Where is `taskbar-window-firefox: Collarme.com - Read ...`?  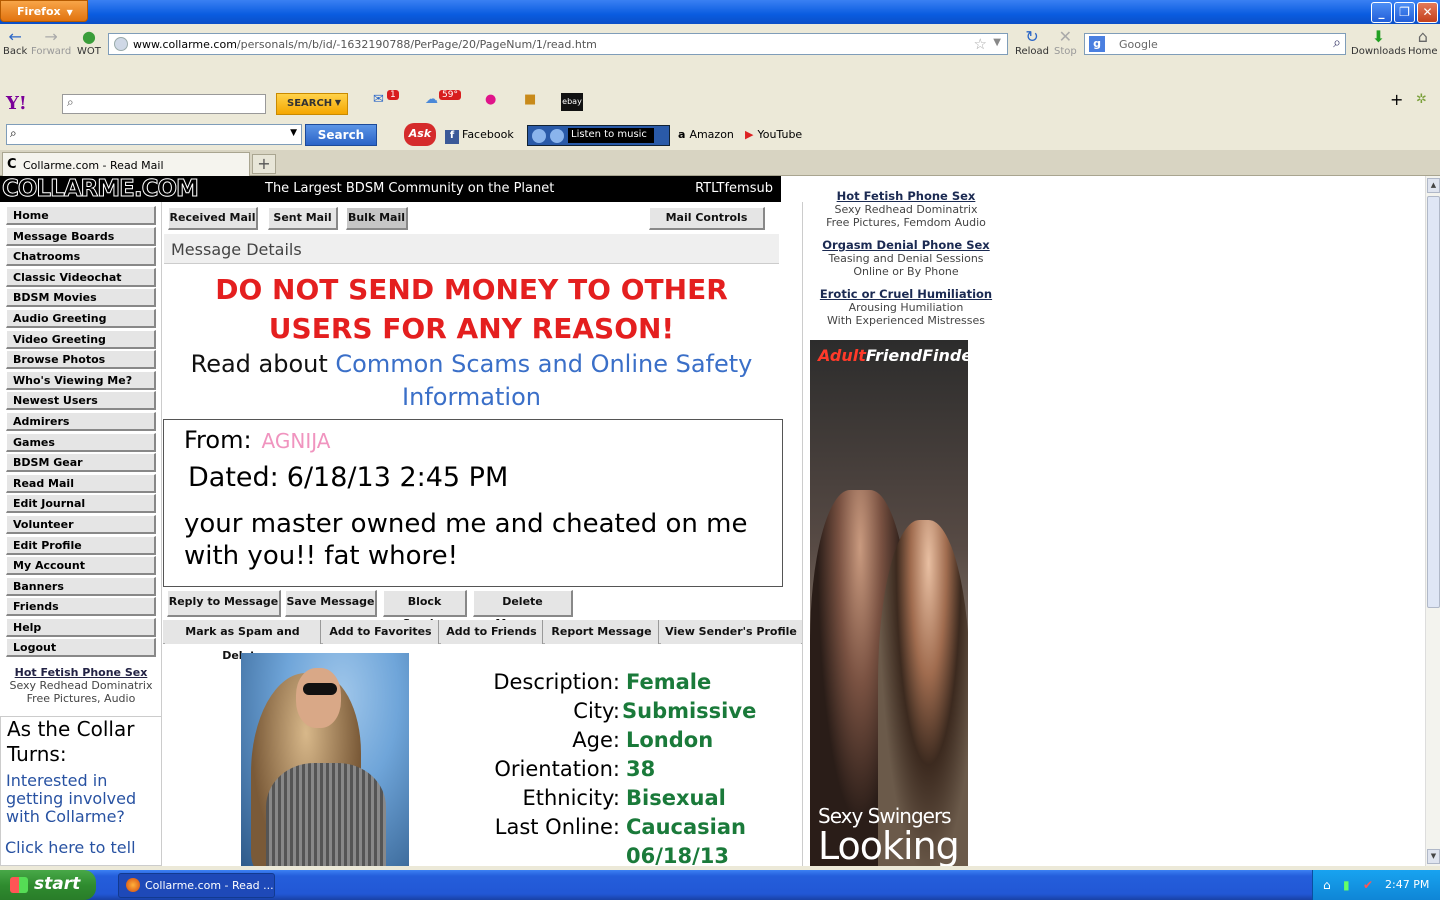 taskbar-window-firefox: Collarme.com - Read ... is located at coordinates (196, 885).